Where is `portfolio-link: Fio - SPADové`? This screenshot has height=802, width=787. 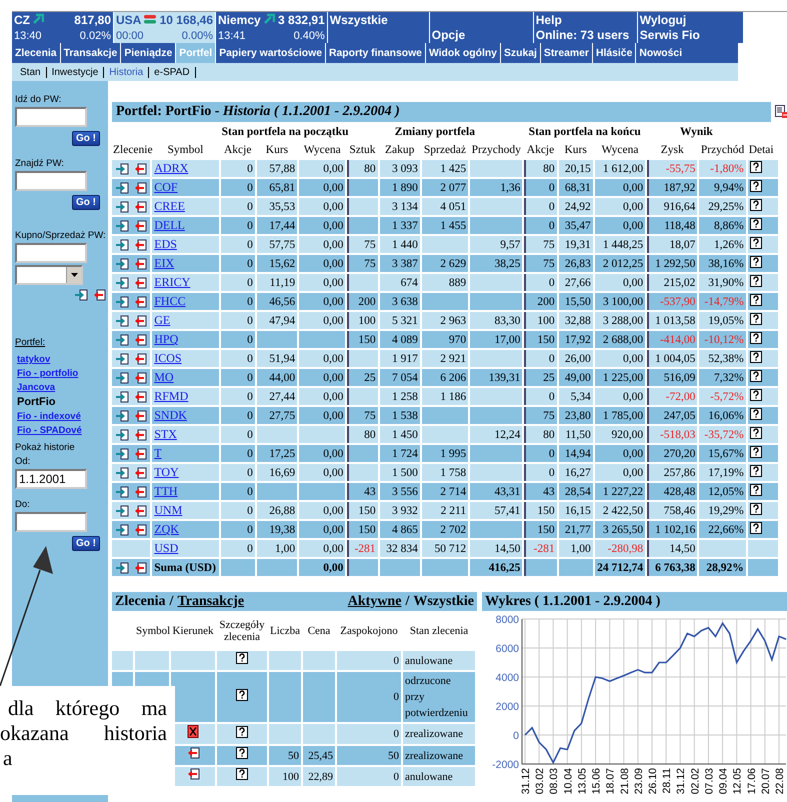 portfolio-link: Fio - SPADové is located at coordinates (61, 430).